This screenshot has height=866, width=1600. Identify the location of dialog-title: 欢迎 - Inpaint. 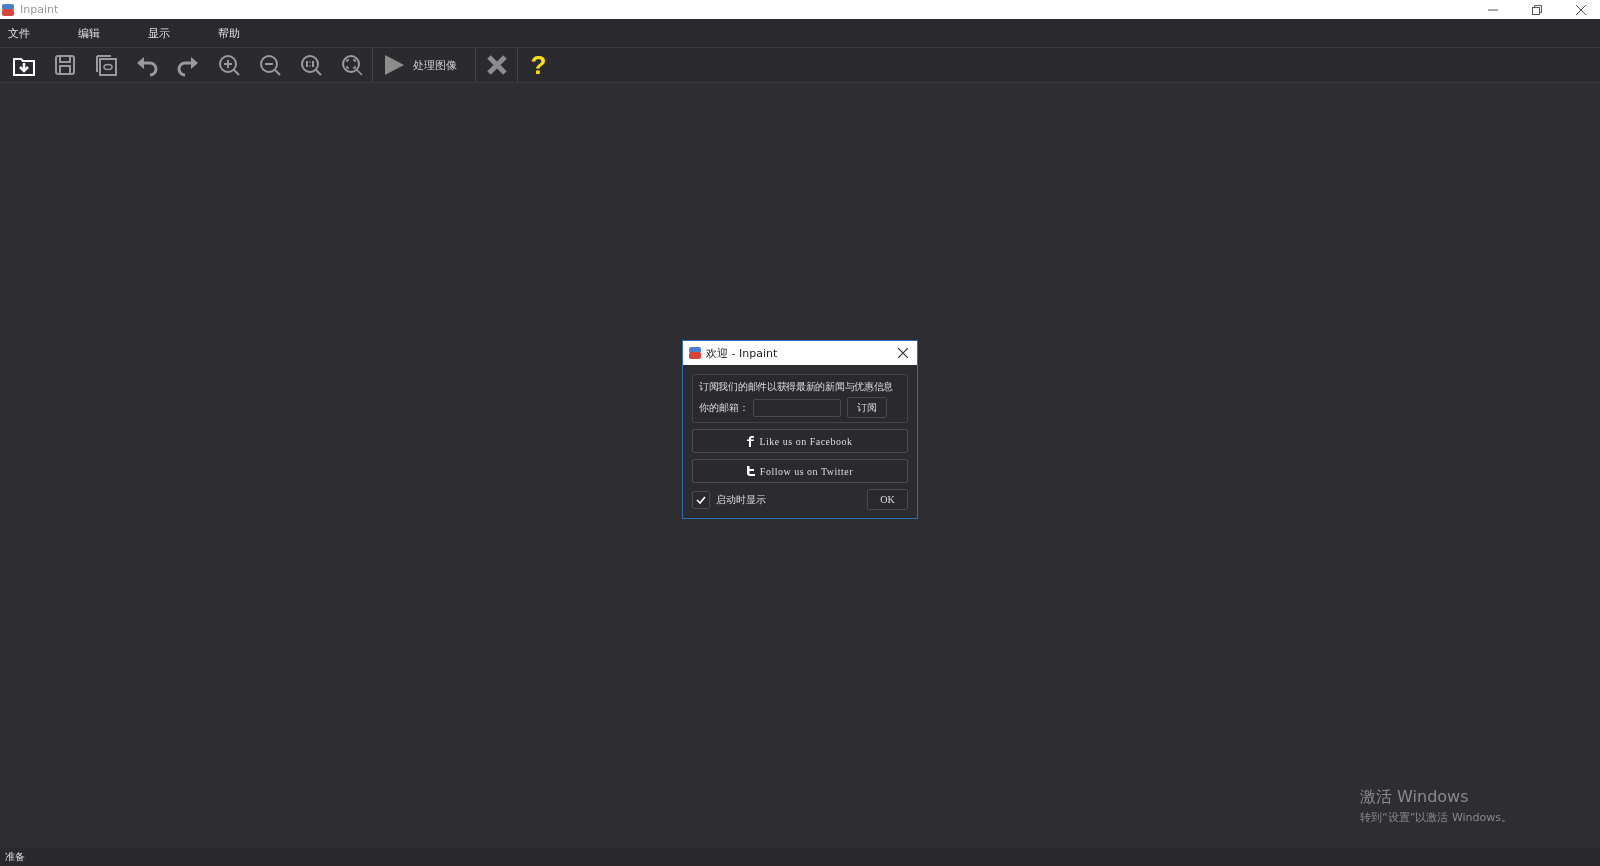
(742, 353).